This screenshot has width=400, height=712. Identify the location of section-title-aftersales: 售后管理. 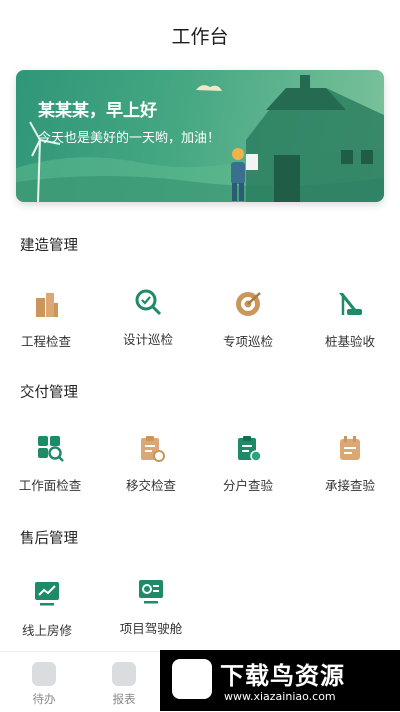
(49, 539).